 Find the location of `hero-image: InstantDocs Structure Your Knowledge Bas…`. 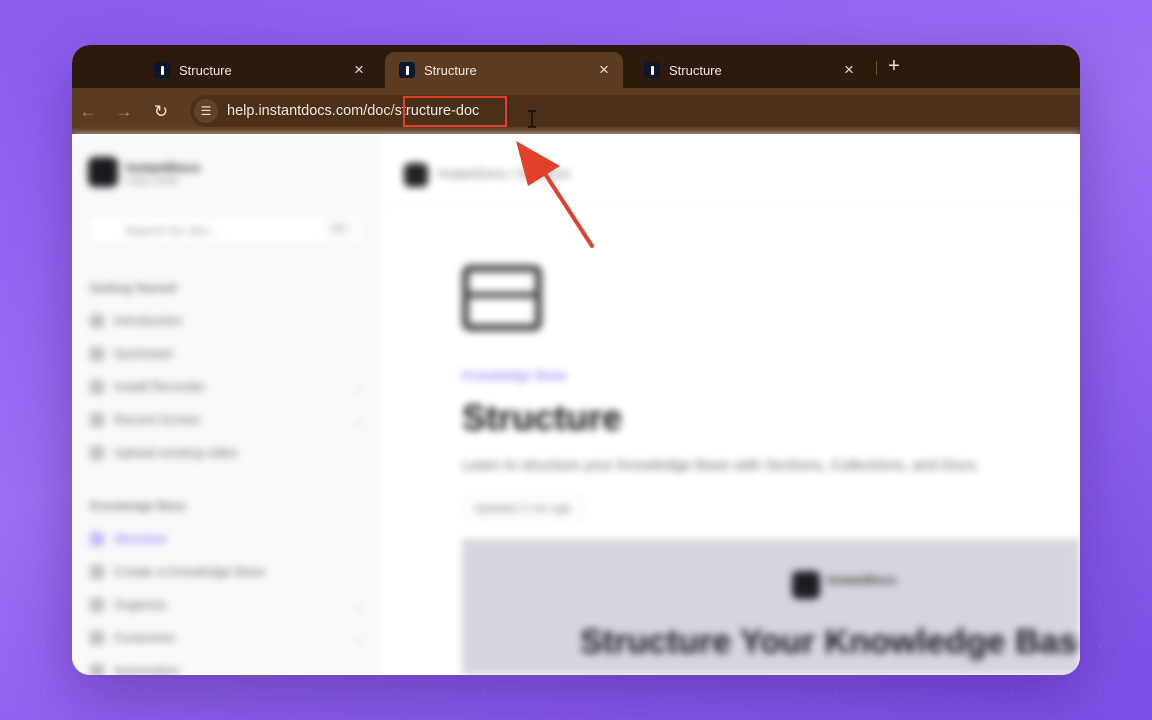

hero-image: InstantDocs Structure Your Knowledge Bas… is located at coordinates (771, 607).